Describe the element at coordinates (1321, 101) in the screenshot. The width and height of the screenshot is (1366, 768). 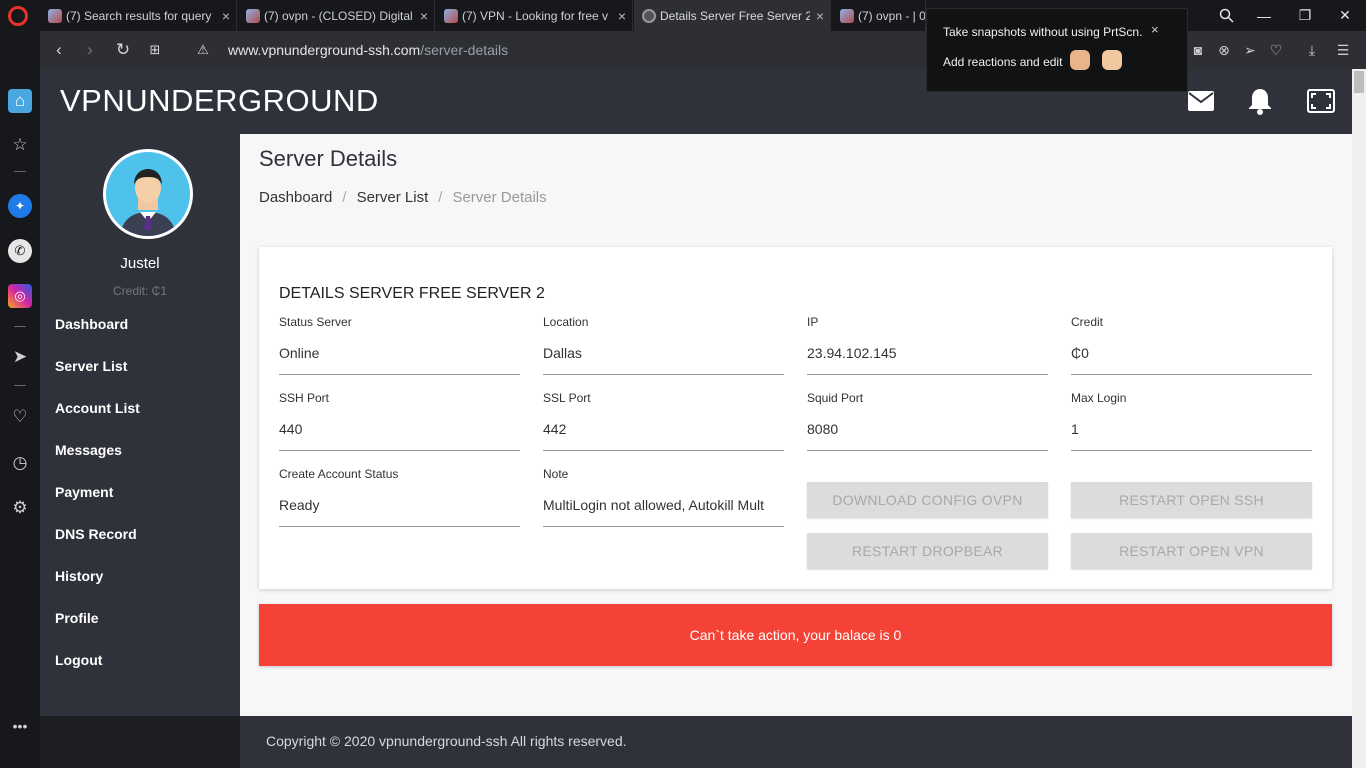
I see `fullscreen-icon` at that location.